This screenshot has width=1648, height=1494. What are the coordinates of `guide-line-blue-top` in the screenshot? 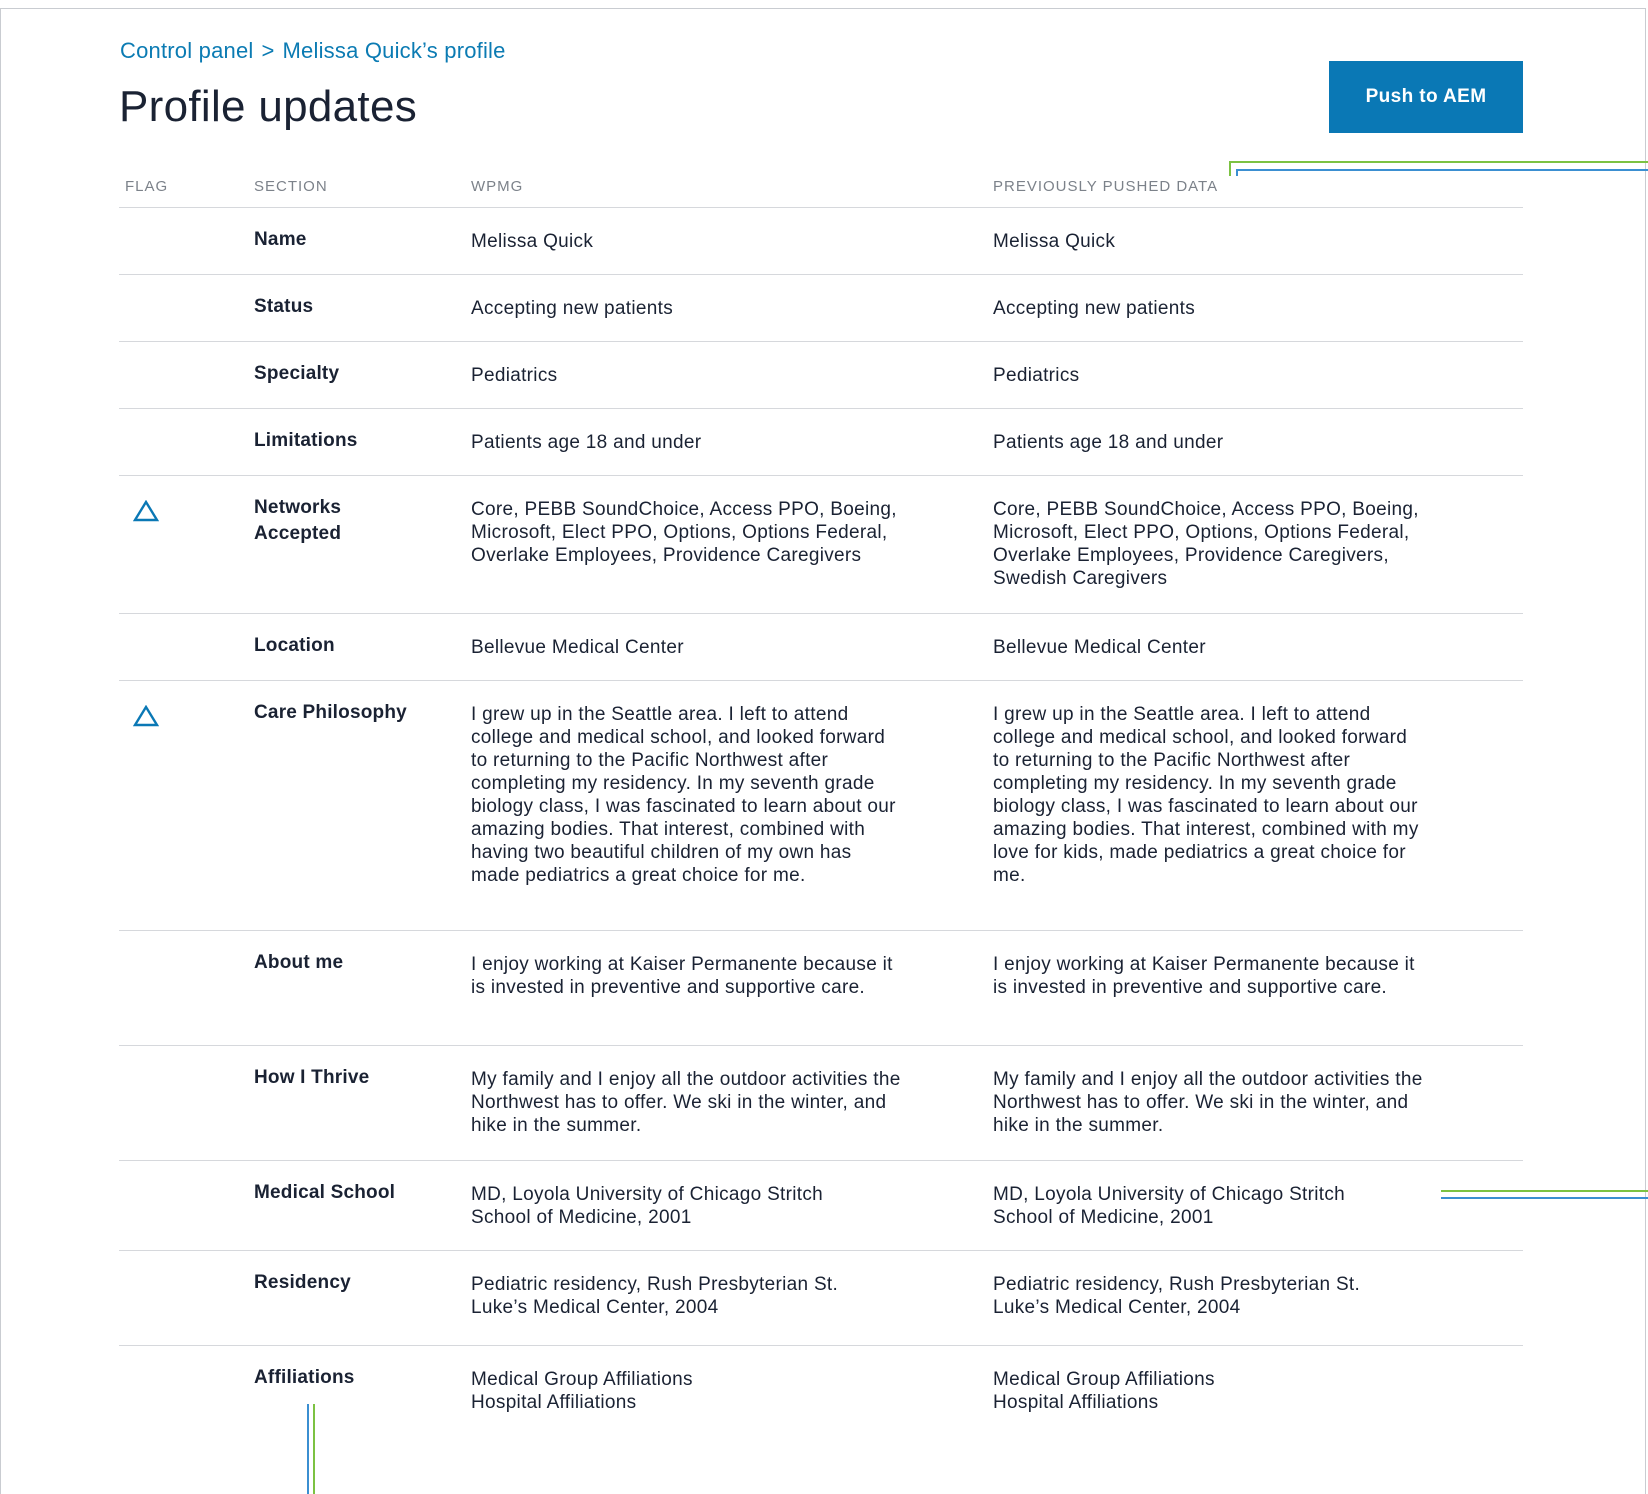 It's located at (1442, 172).